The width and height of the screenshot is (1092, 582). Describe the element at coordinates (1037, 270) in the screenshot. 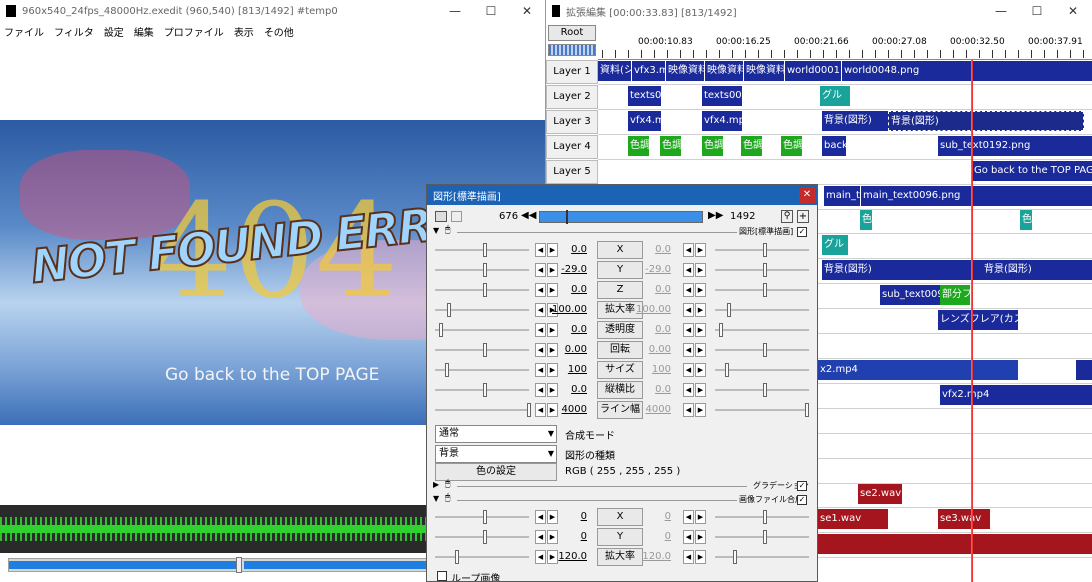

I see `clip: 背景(図形)` at that location.